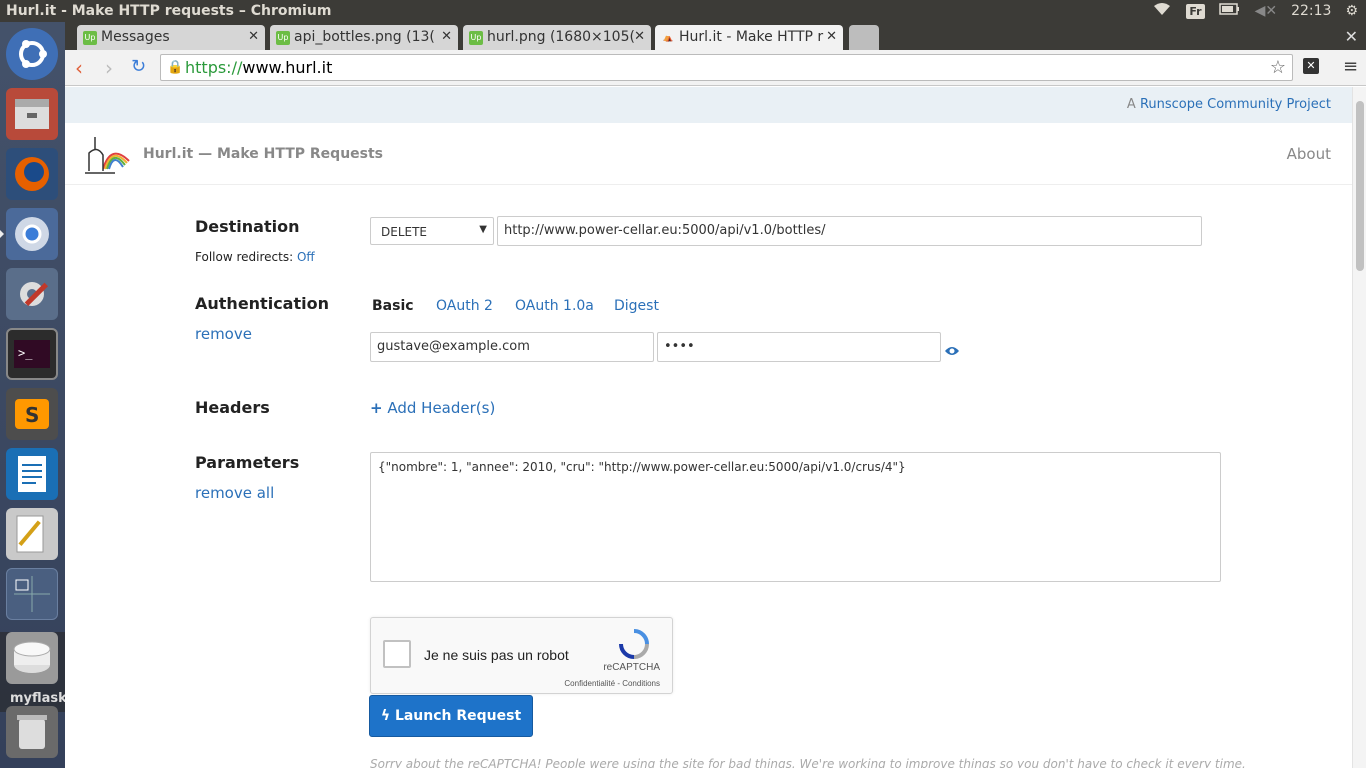  What do you see at coordinates (432, 231) in the screenshot?
I see `http-method-select: DELETE ▼` at bounding box center [432, 231].